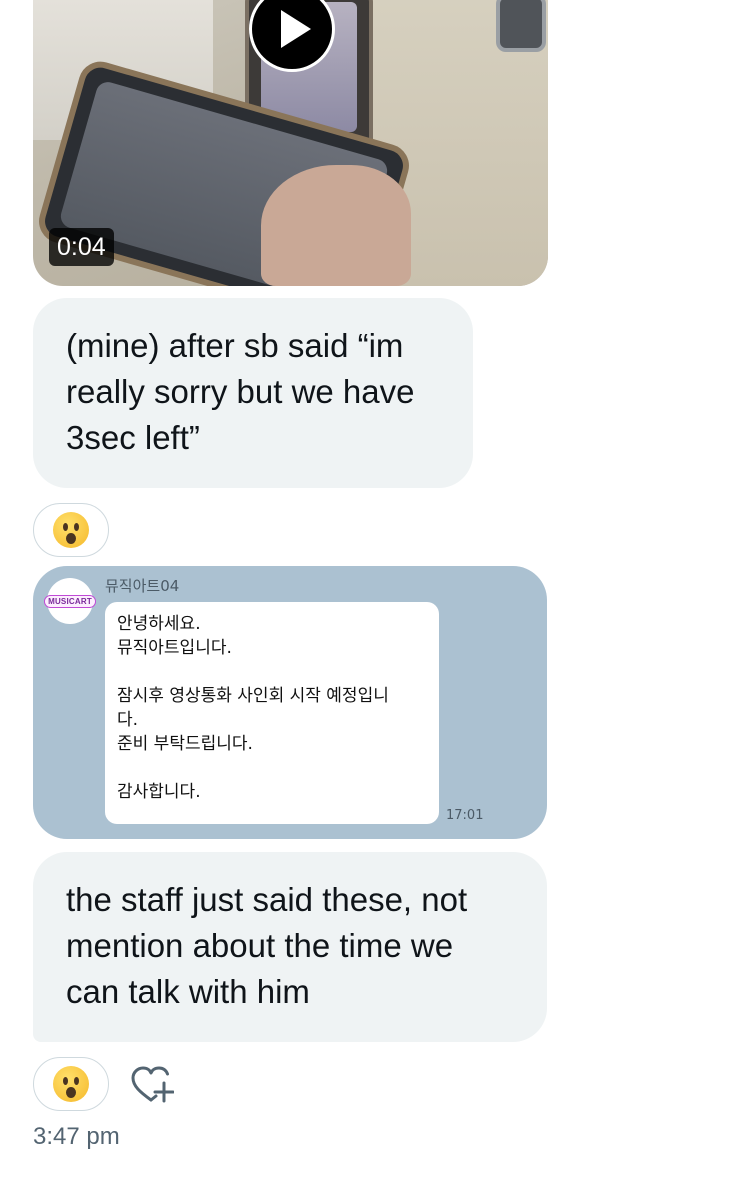  Describe the element at coordinates (521, 26) in the screenshot. I see `video-frame-device` at that location.